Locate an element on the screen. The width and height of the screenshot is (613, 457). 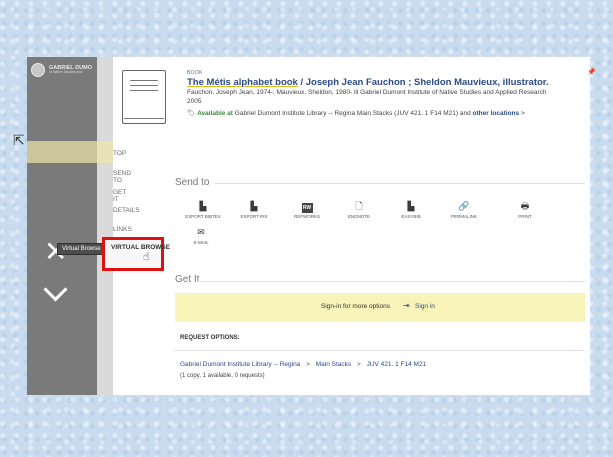
endnote-button: 🗋 ENDNOTE is located at coordinates (359, 209).